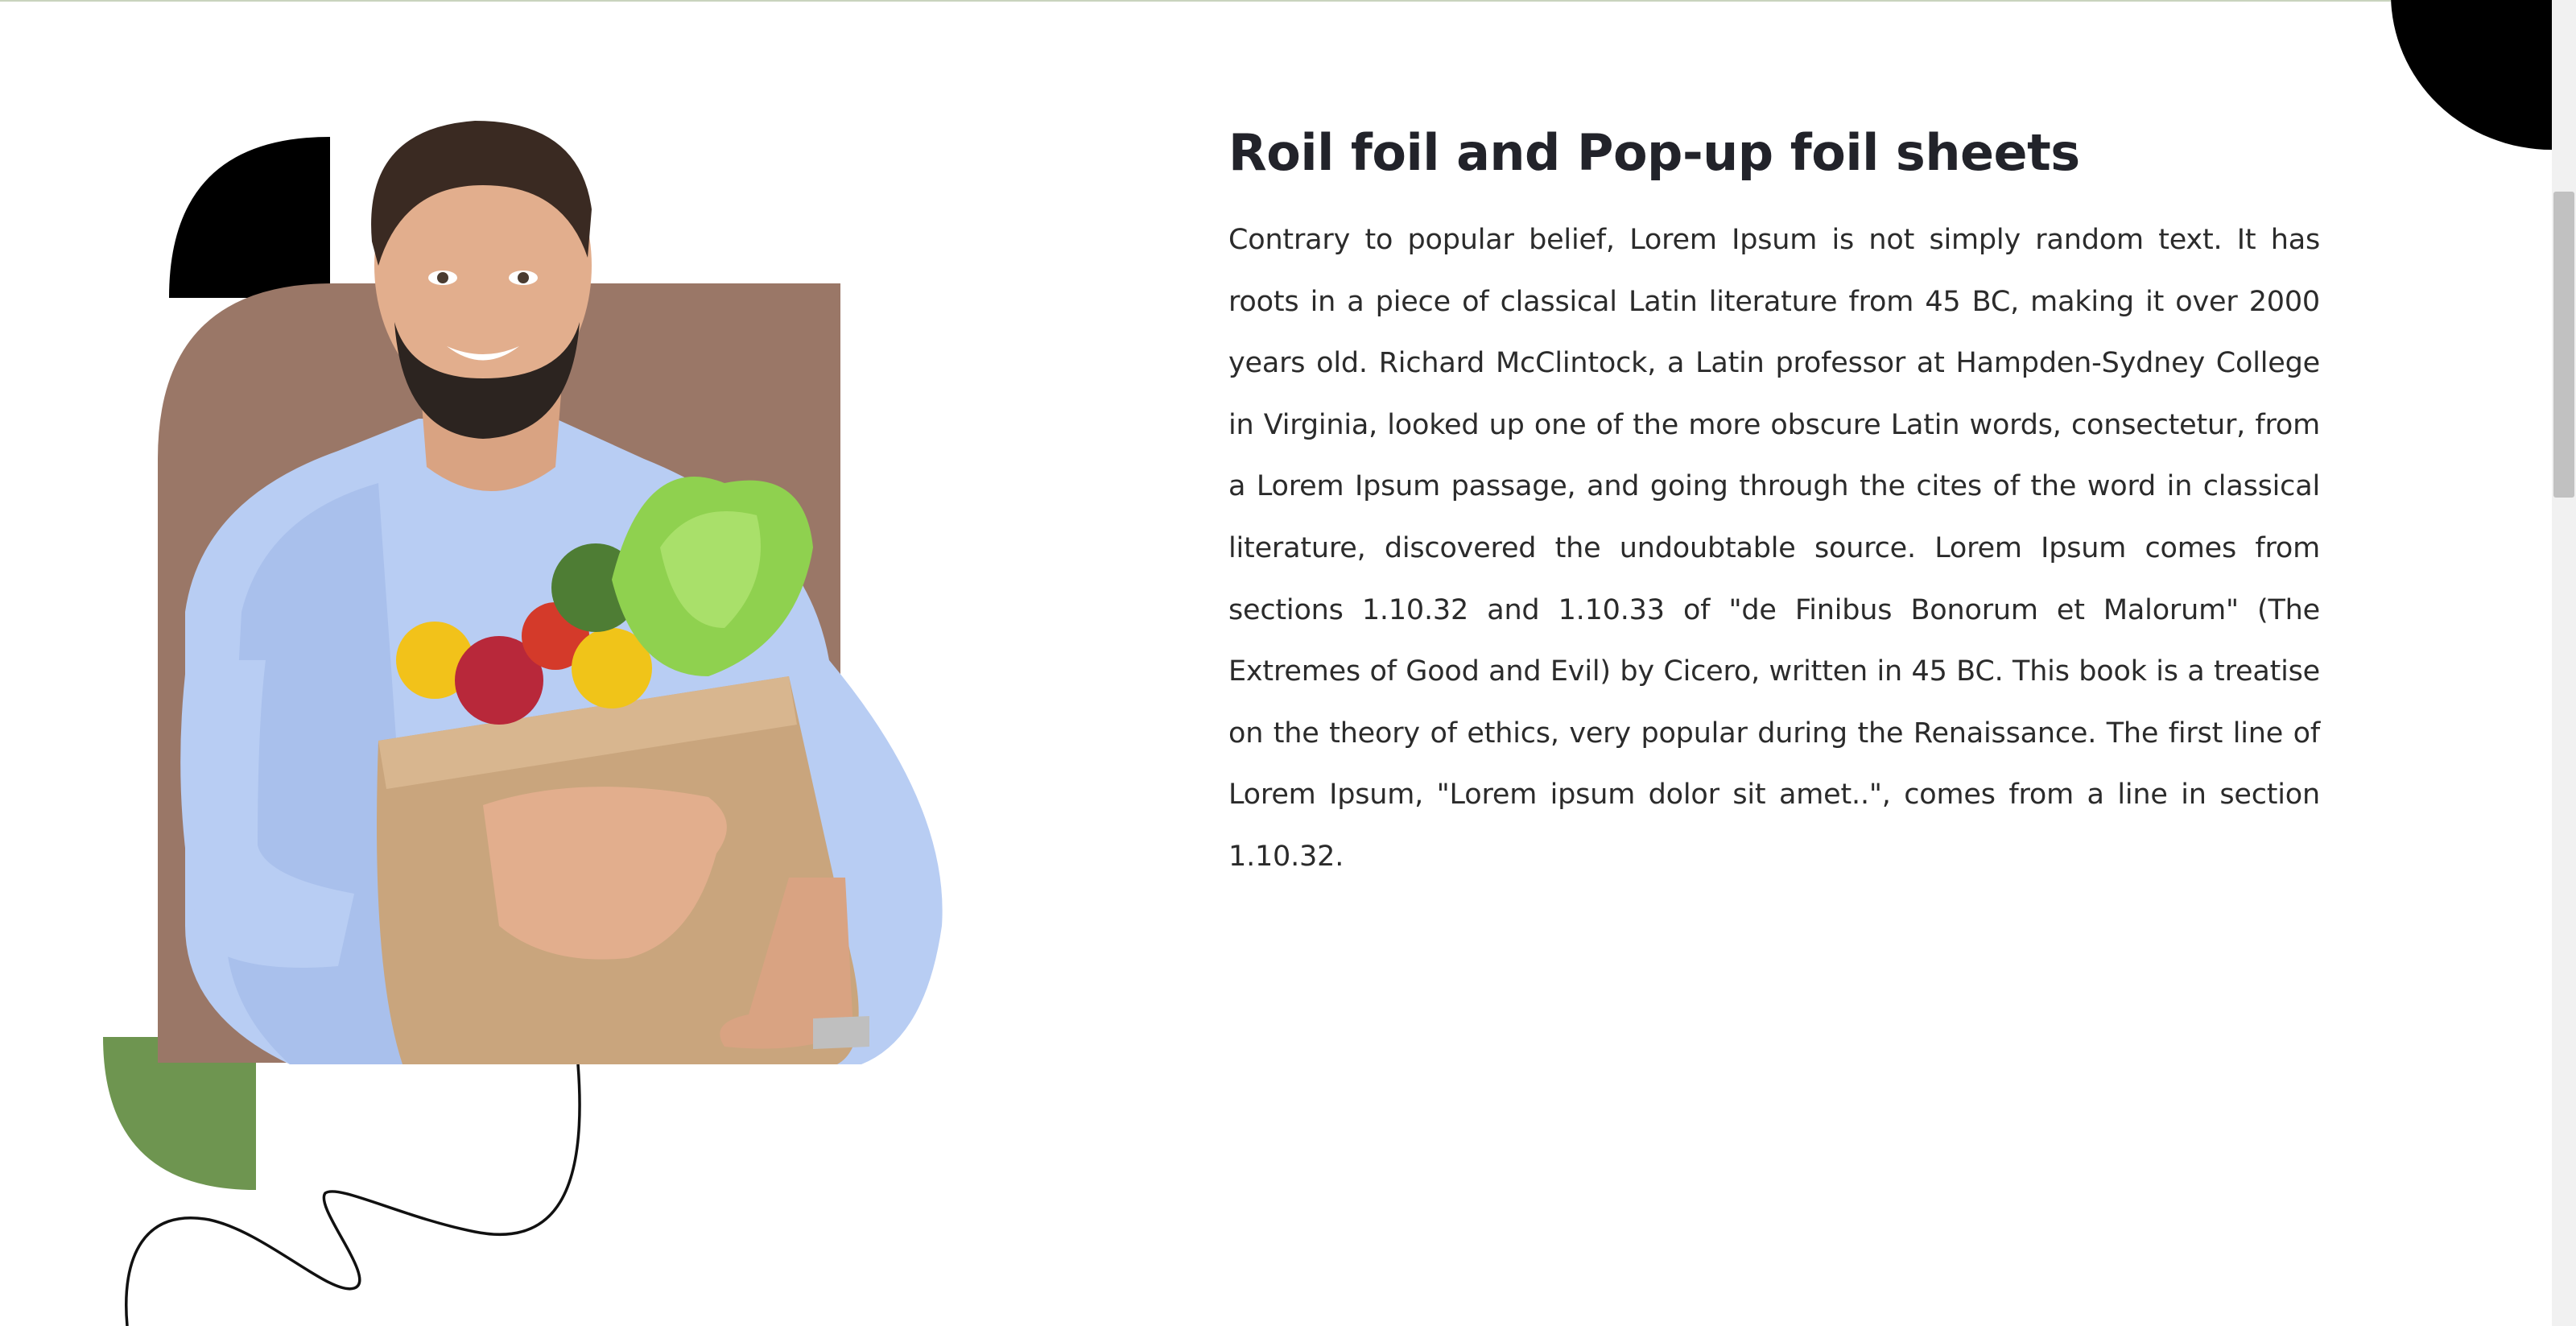  I want to click on corner-decoration, so click(2483, 75).